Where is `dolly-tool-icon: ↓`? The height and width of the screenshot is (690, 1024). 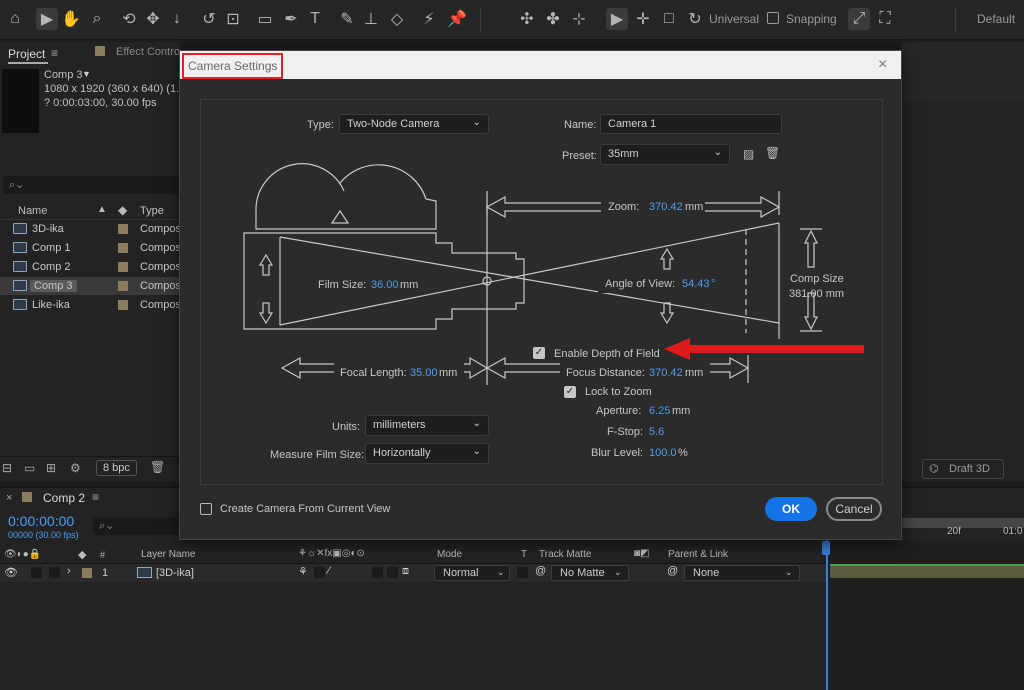
dolly-tool-icon: ↓ is located at coordinates (177, 19).